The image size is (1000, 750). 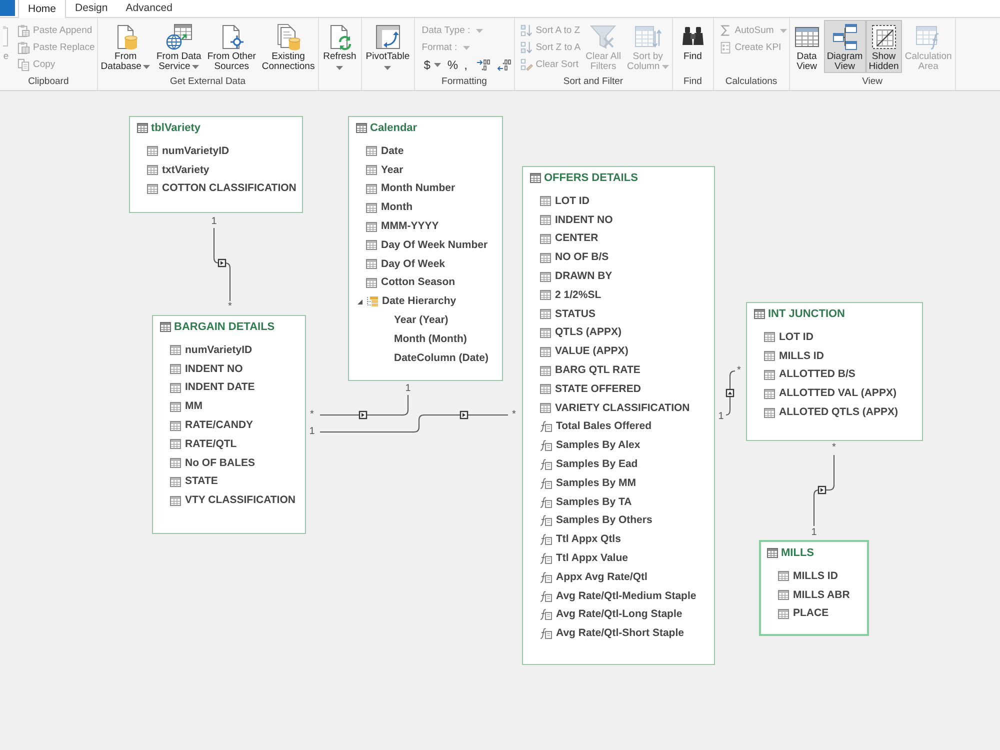 I want to click on field-name: Year, so click(x=392, y=170).